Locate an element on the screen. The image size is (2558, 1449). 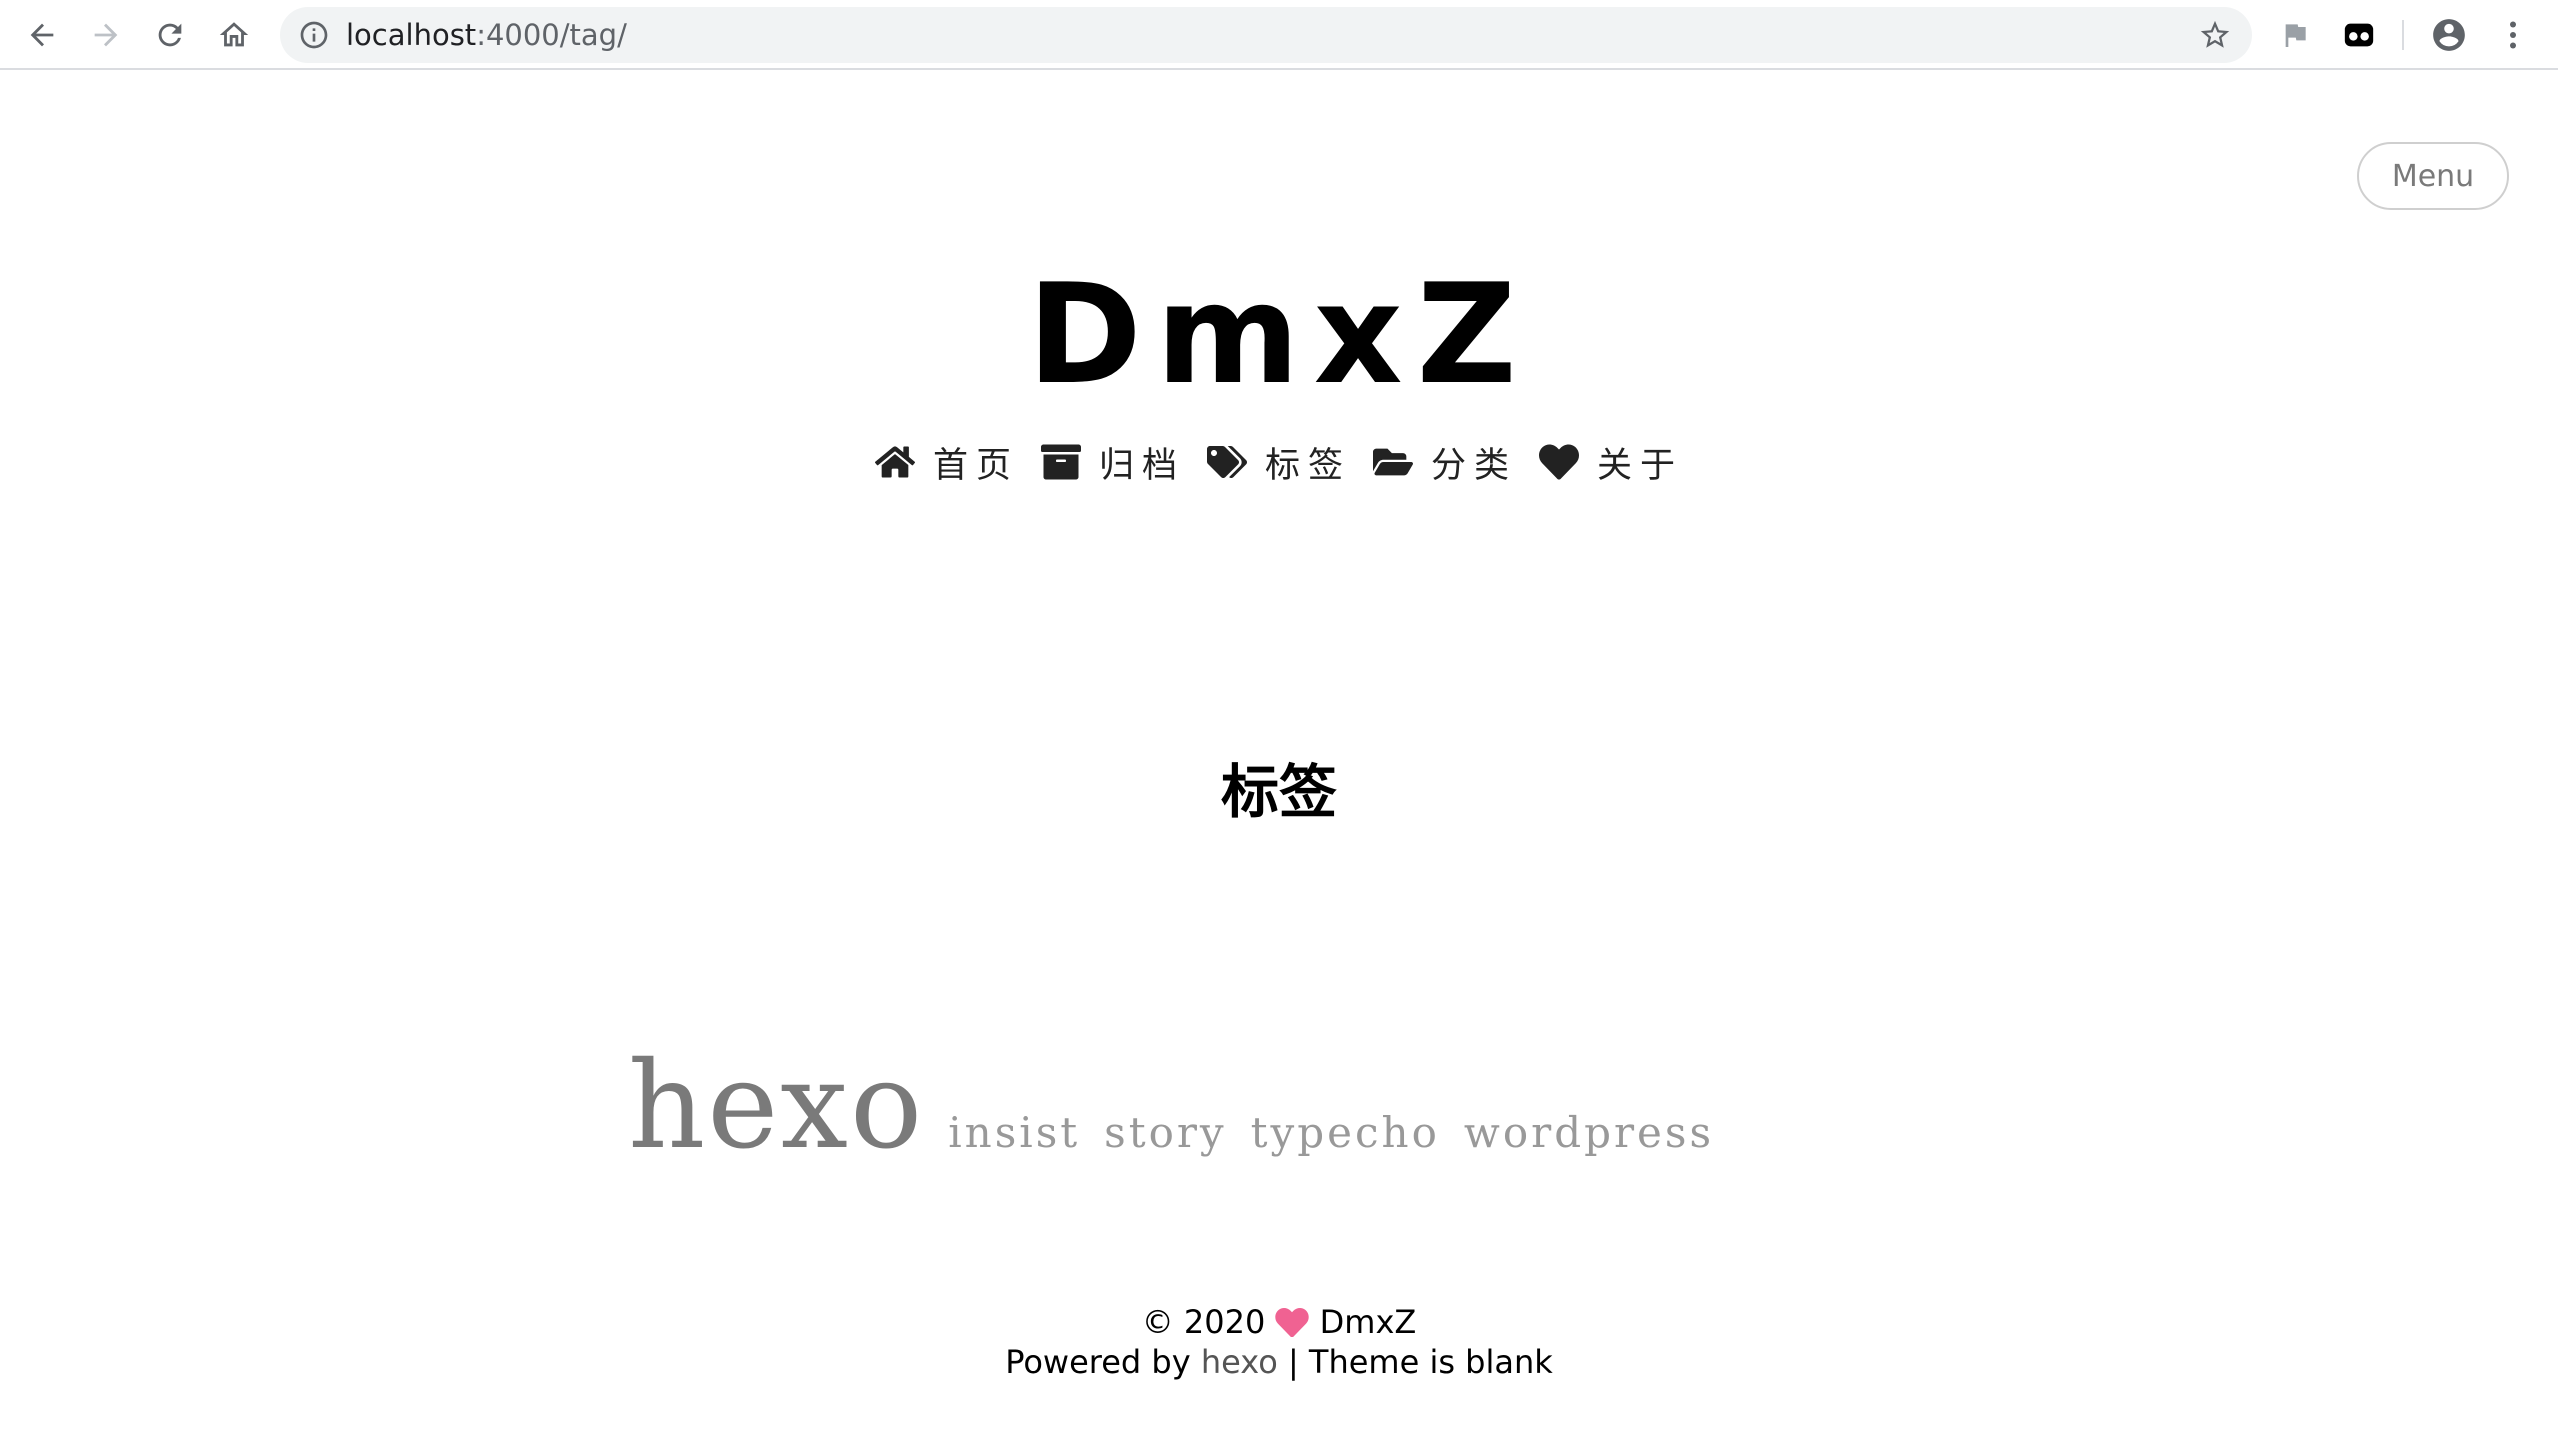
tag-link-wordpress: wordpress is located at coordinates (1589, 1132).